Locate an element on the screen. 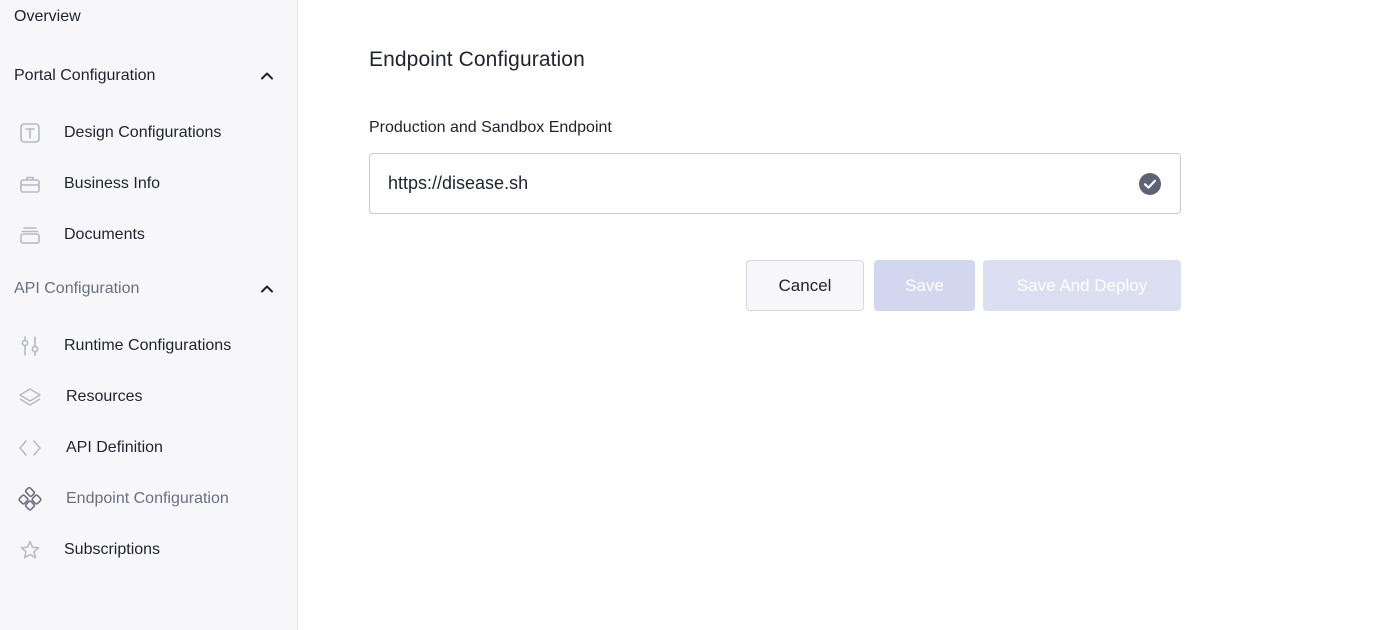  briefcase-icon is located at coordinates (30, 184).